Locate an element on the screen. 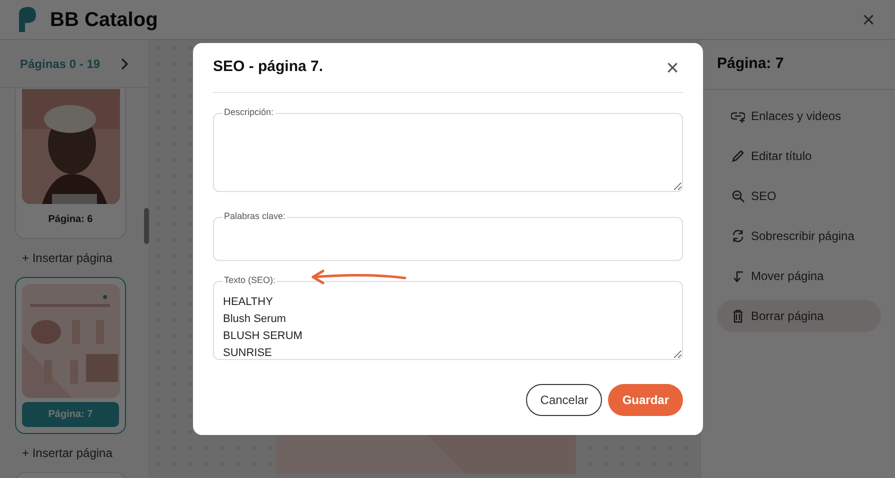  chevron-right-icon is located at coordinates (124, 64).